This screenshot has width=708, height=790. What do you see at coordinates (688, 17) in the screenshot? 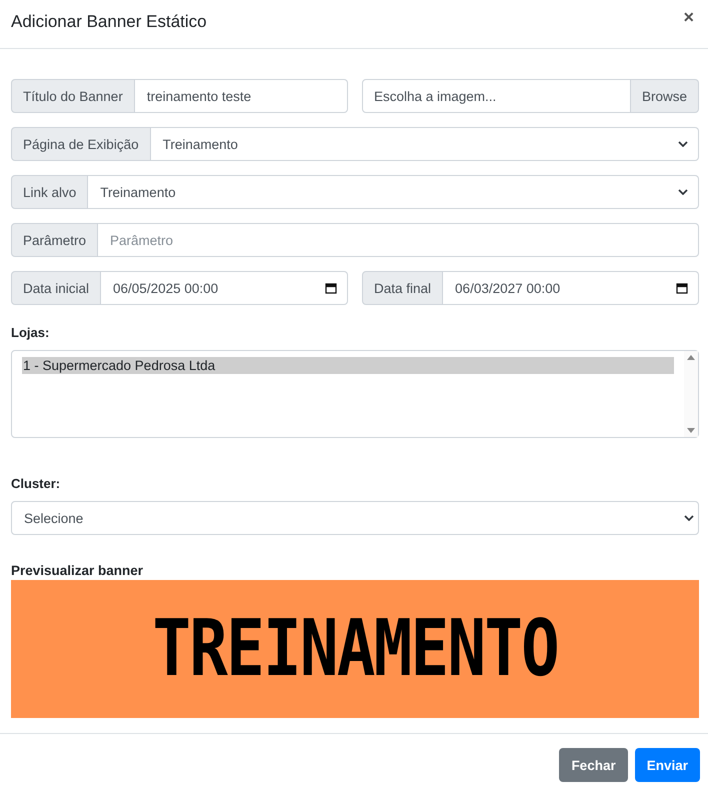
I see `close-button: ×` at bounding box center [688, 17].